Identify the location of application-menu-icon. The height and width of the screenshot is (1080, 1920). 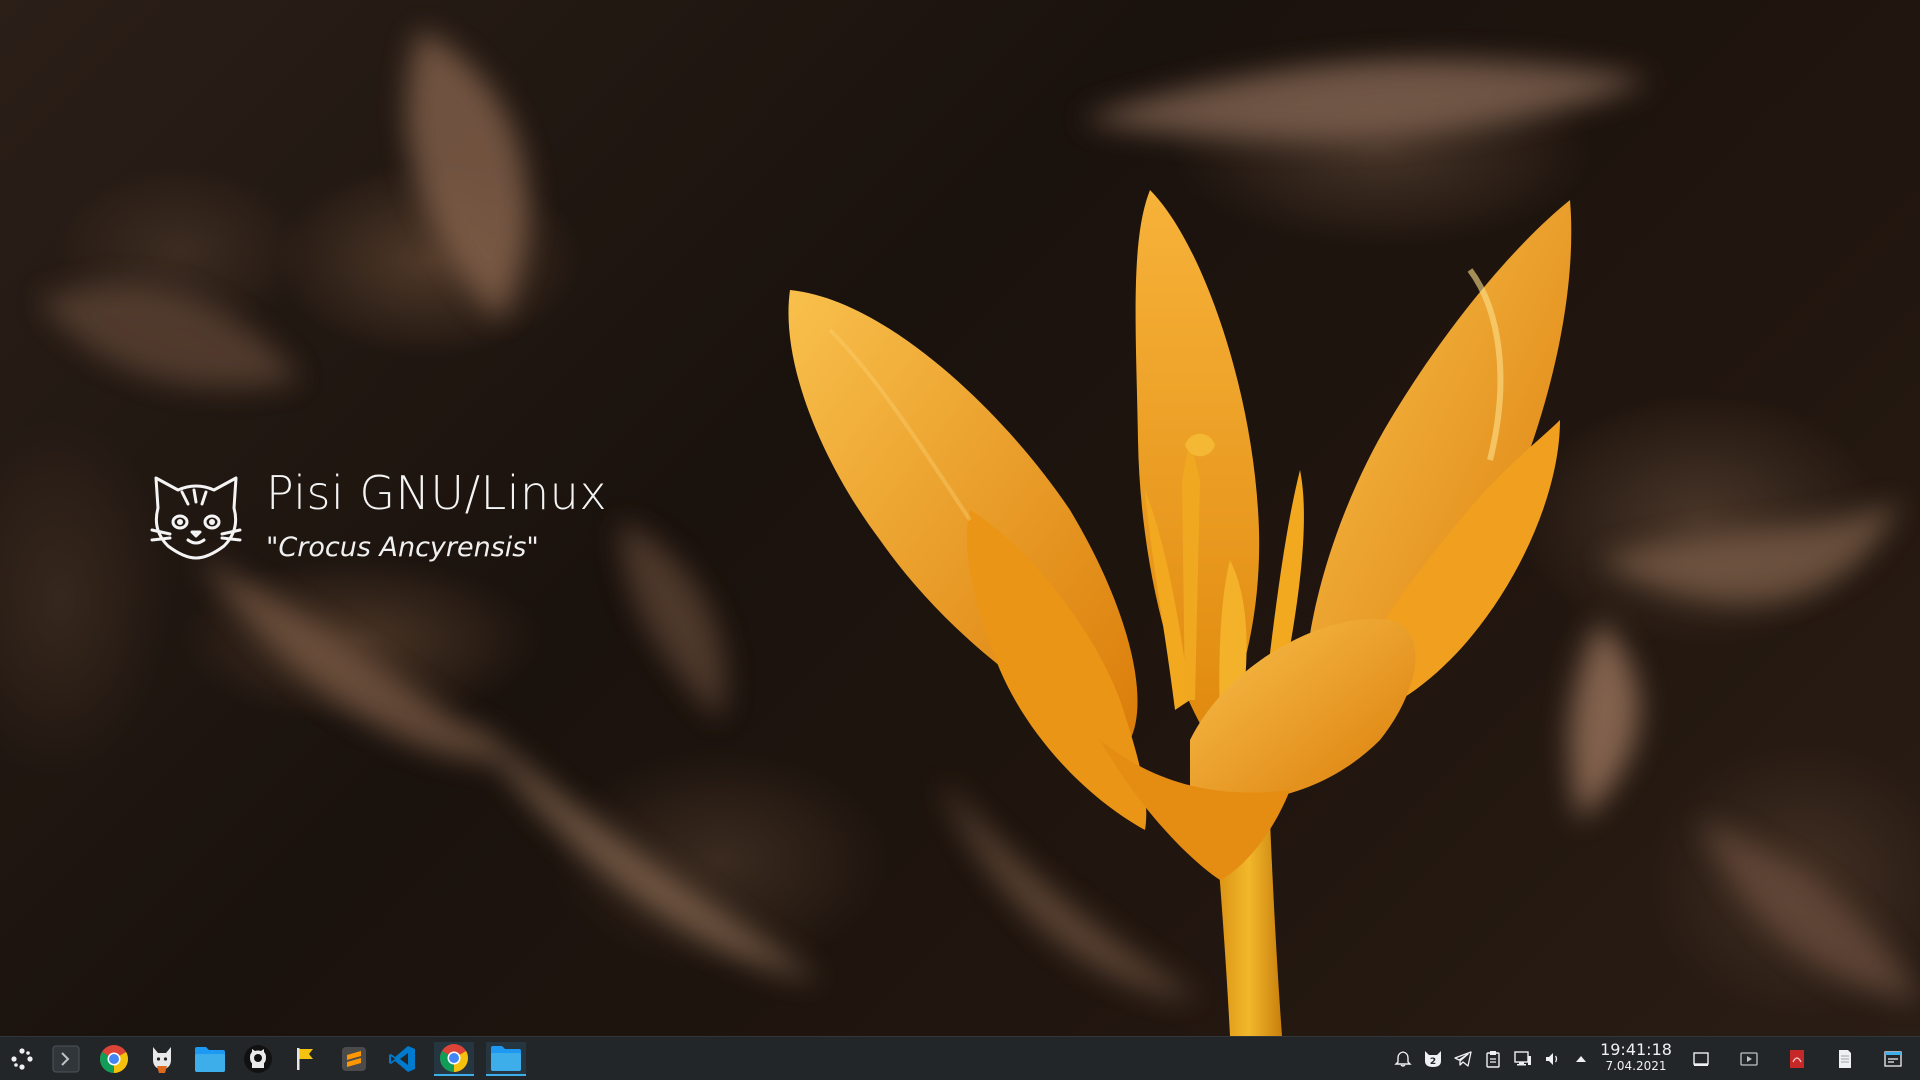
(22, 1059).